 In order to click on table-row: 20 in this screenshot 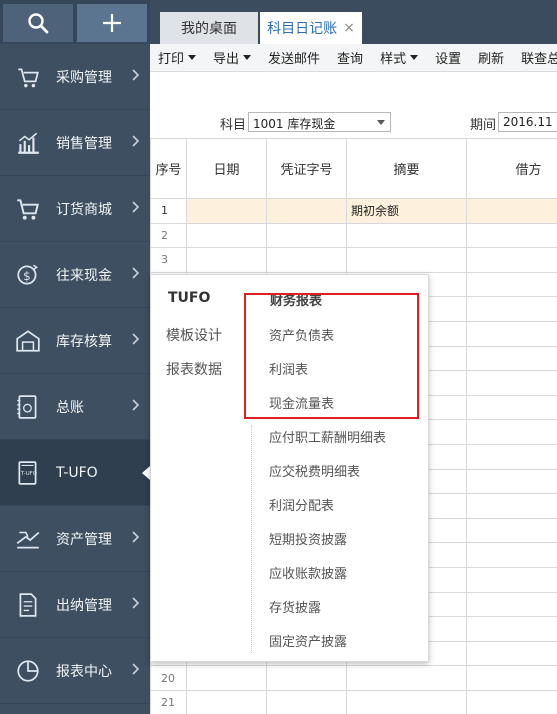, I will do `click(353, 678)`.